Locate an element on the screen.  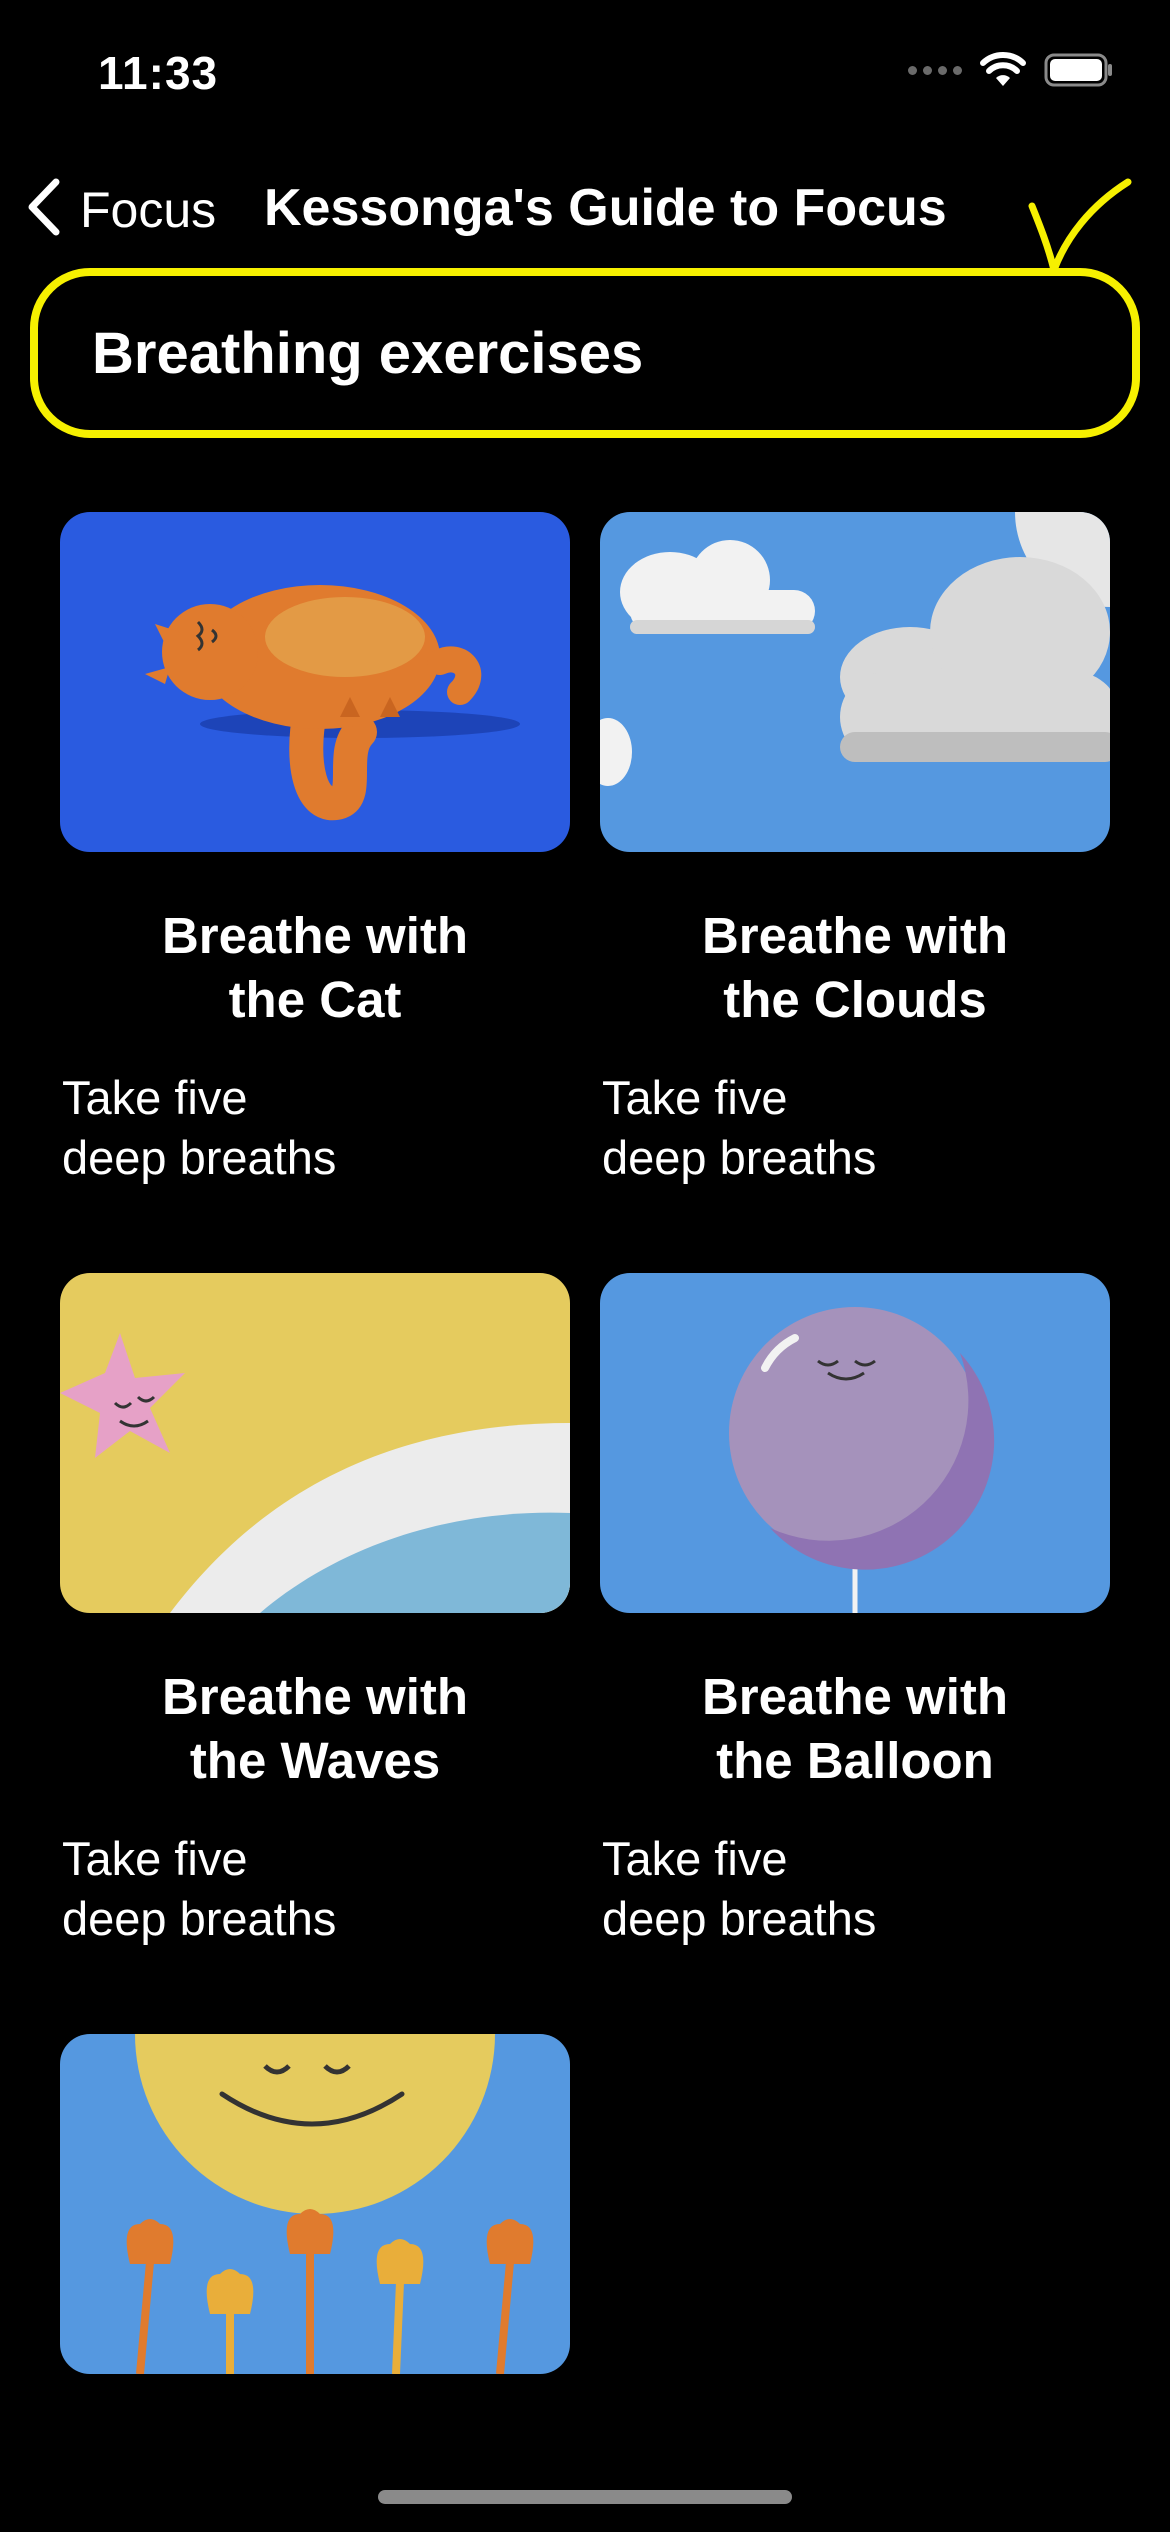
chevron-left-icon is located at coordinates (44, 209).